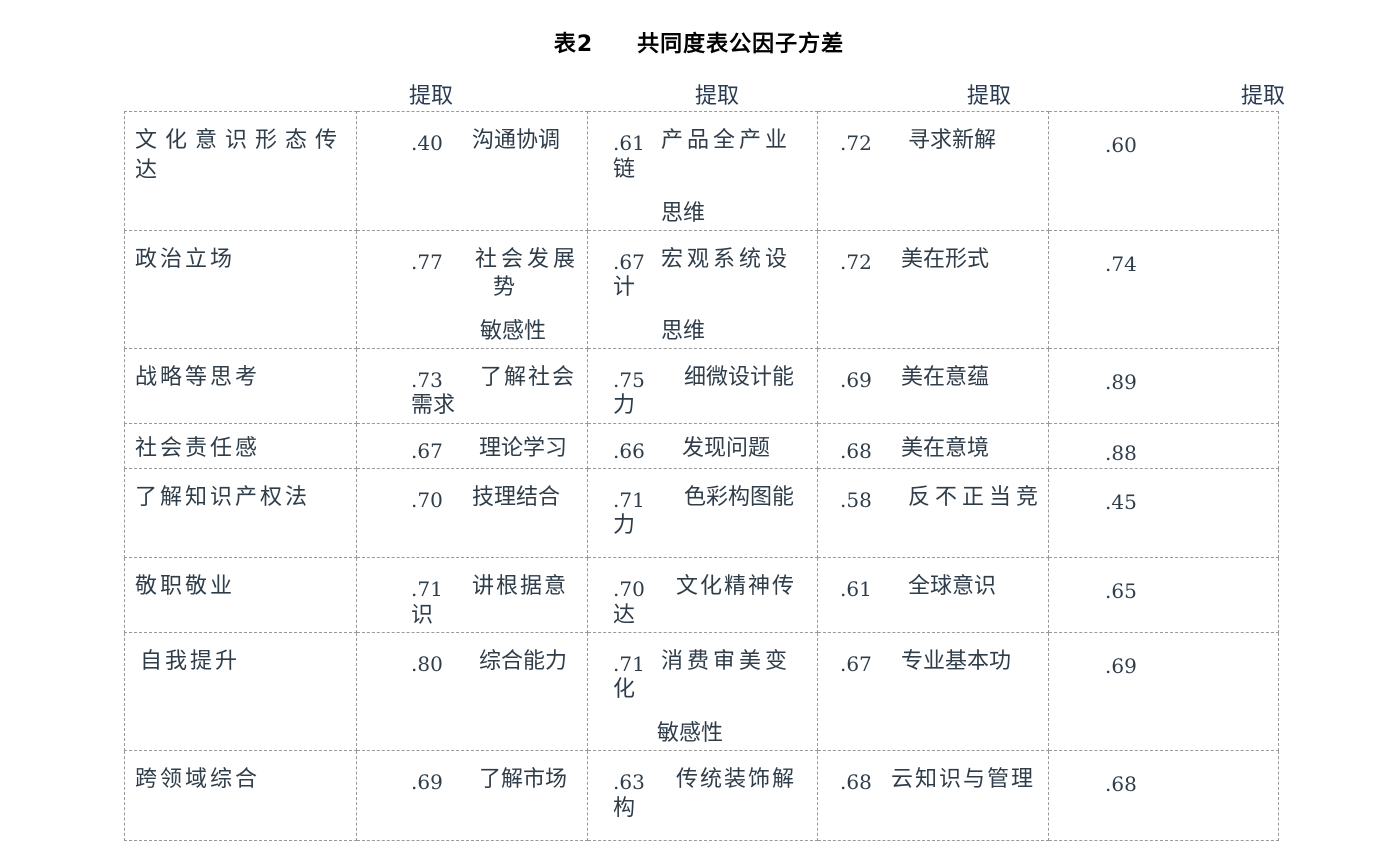 The width and height of the screenshot is (1398, 855). I want to click on table-cell: .40 沟通协调, so click(472, 171).